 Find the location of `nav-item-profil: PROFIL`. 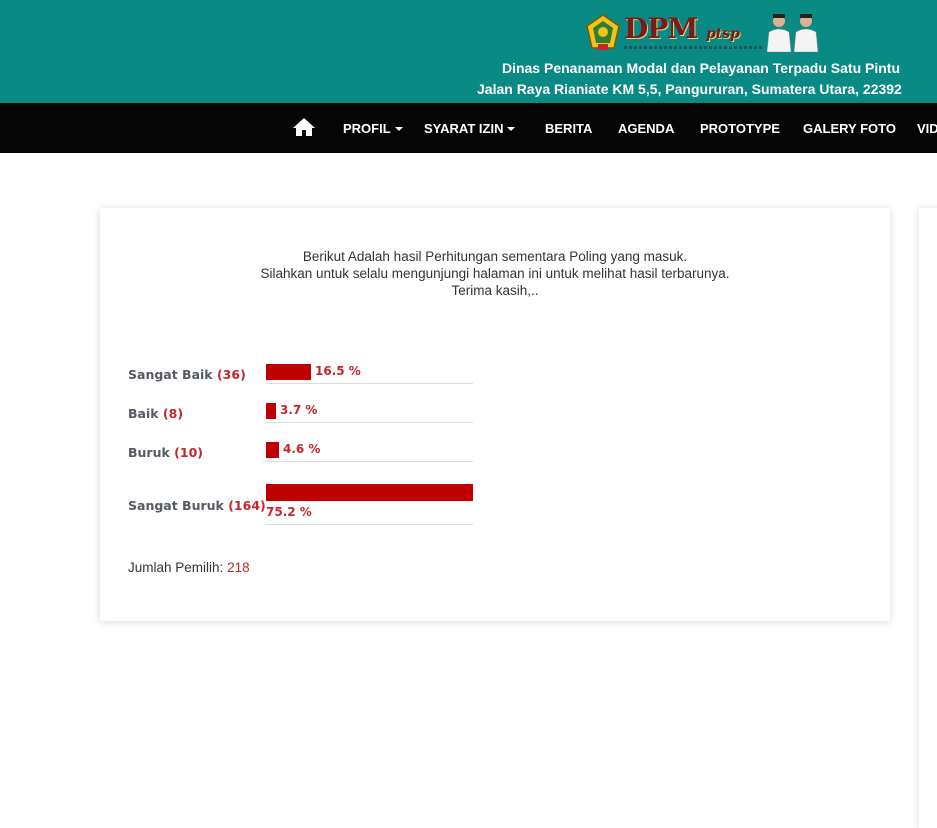

nav-item-profil: PROFIL is located at coordinates (373, 128).